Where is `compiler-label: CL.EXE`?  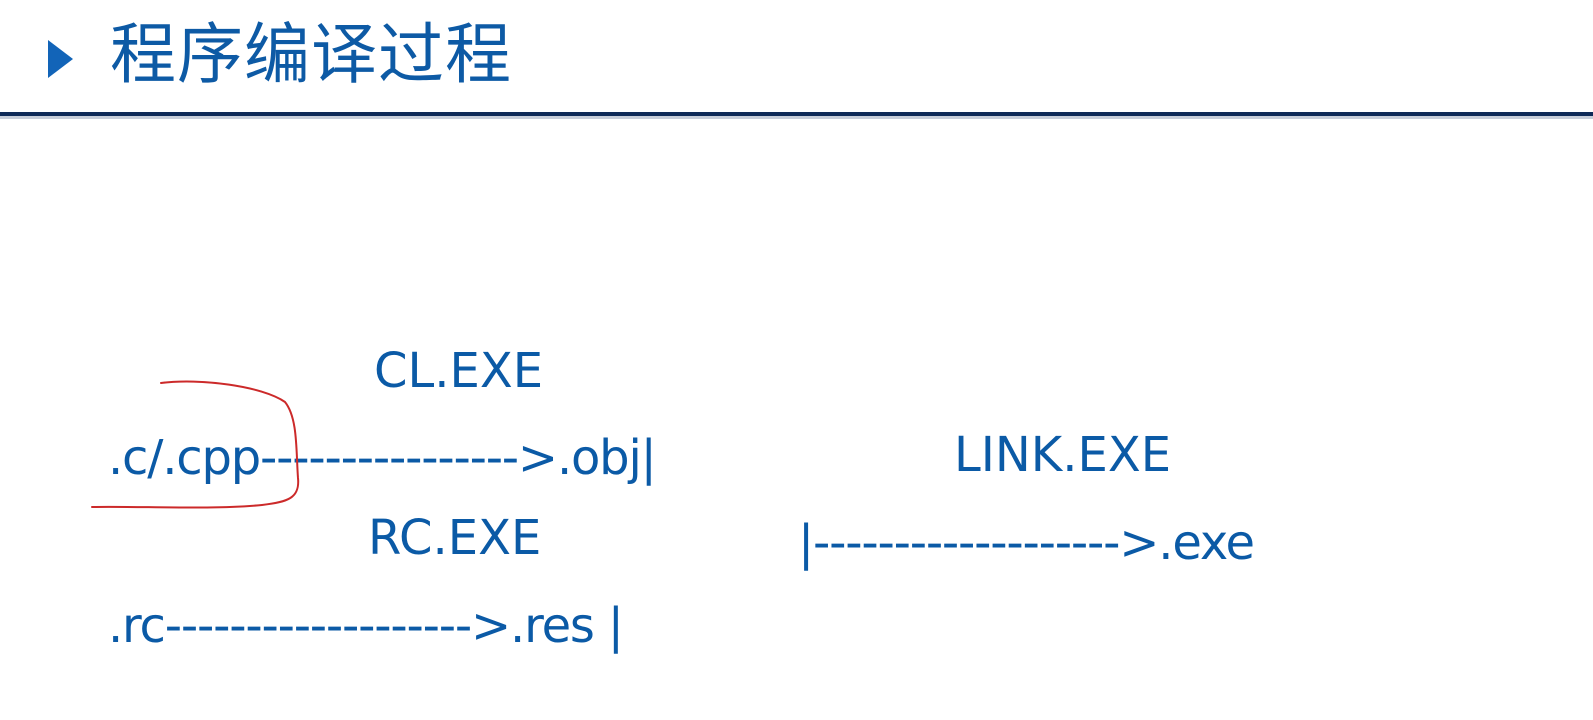 compiler-label: CL.EXE is located at coordinates (459, 371).